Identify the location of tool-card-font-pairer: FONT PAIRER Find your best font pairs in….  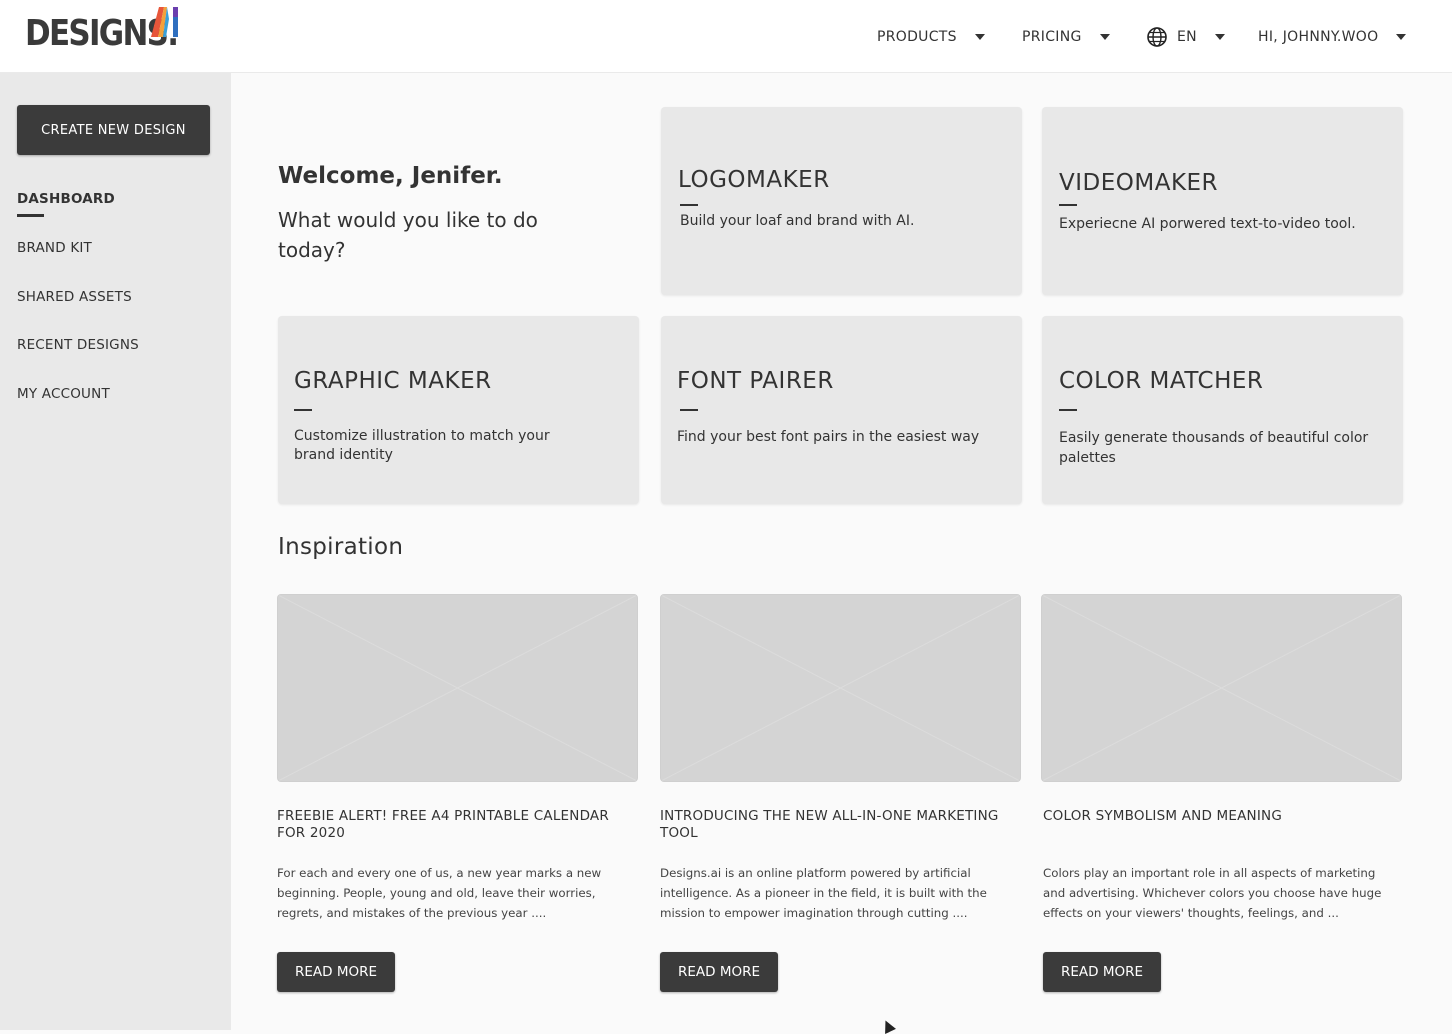
(841, 410).